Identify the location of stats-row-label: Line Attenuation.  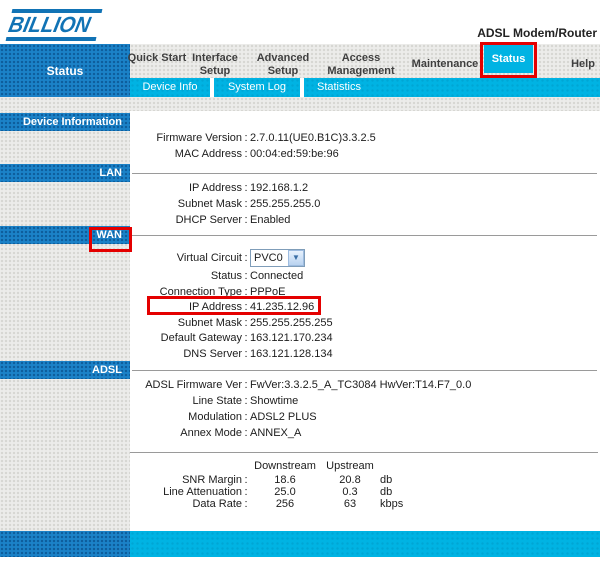
(202, 492).